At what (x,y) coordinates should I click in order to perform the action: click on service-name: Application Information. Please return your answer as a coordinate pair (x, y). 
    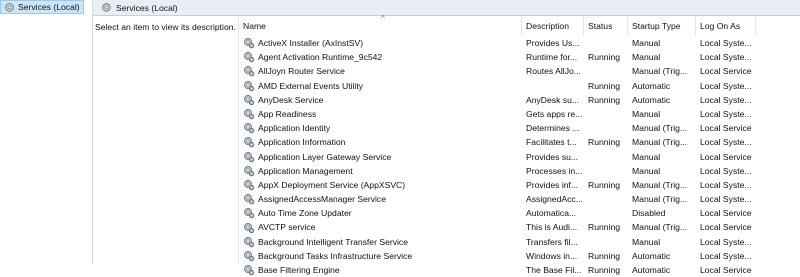
    Looking at the image, I should click on (302, 142).